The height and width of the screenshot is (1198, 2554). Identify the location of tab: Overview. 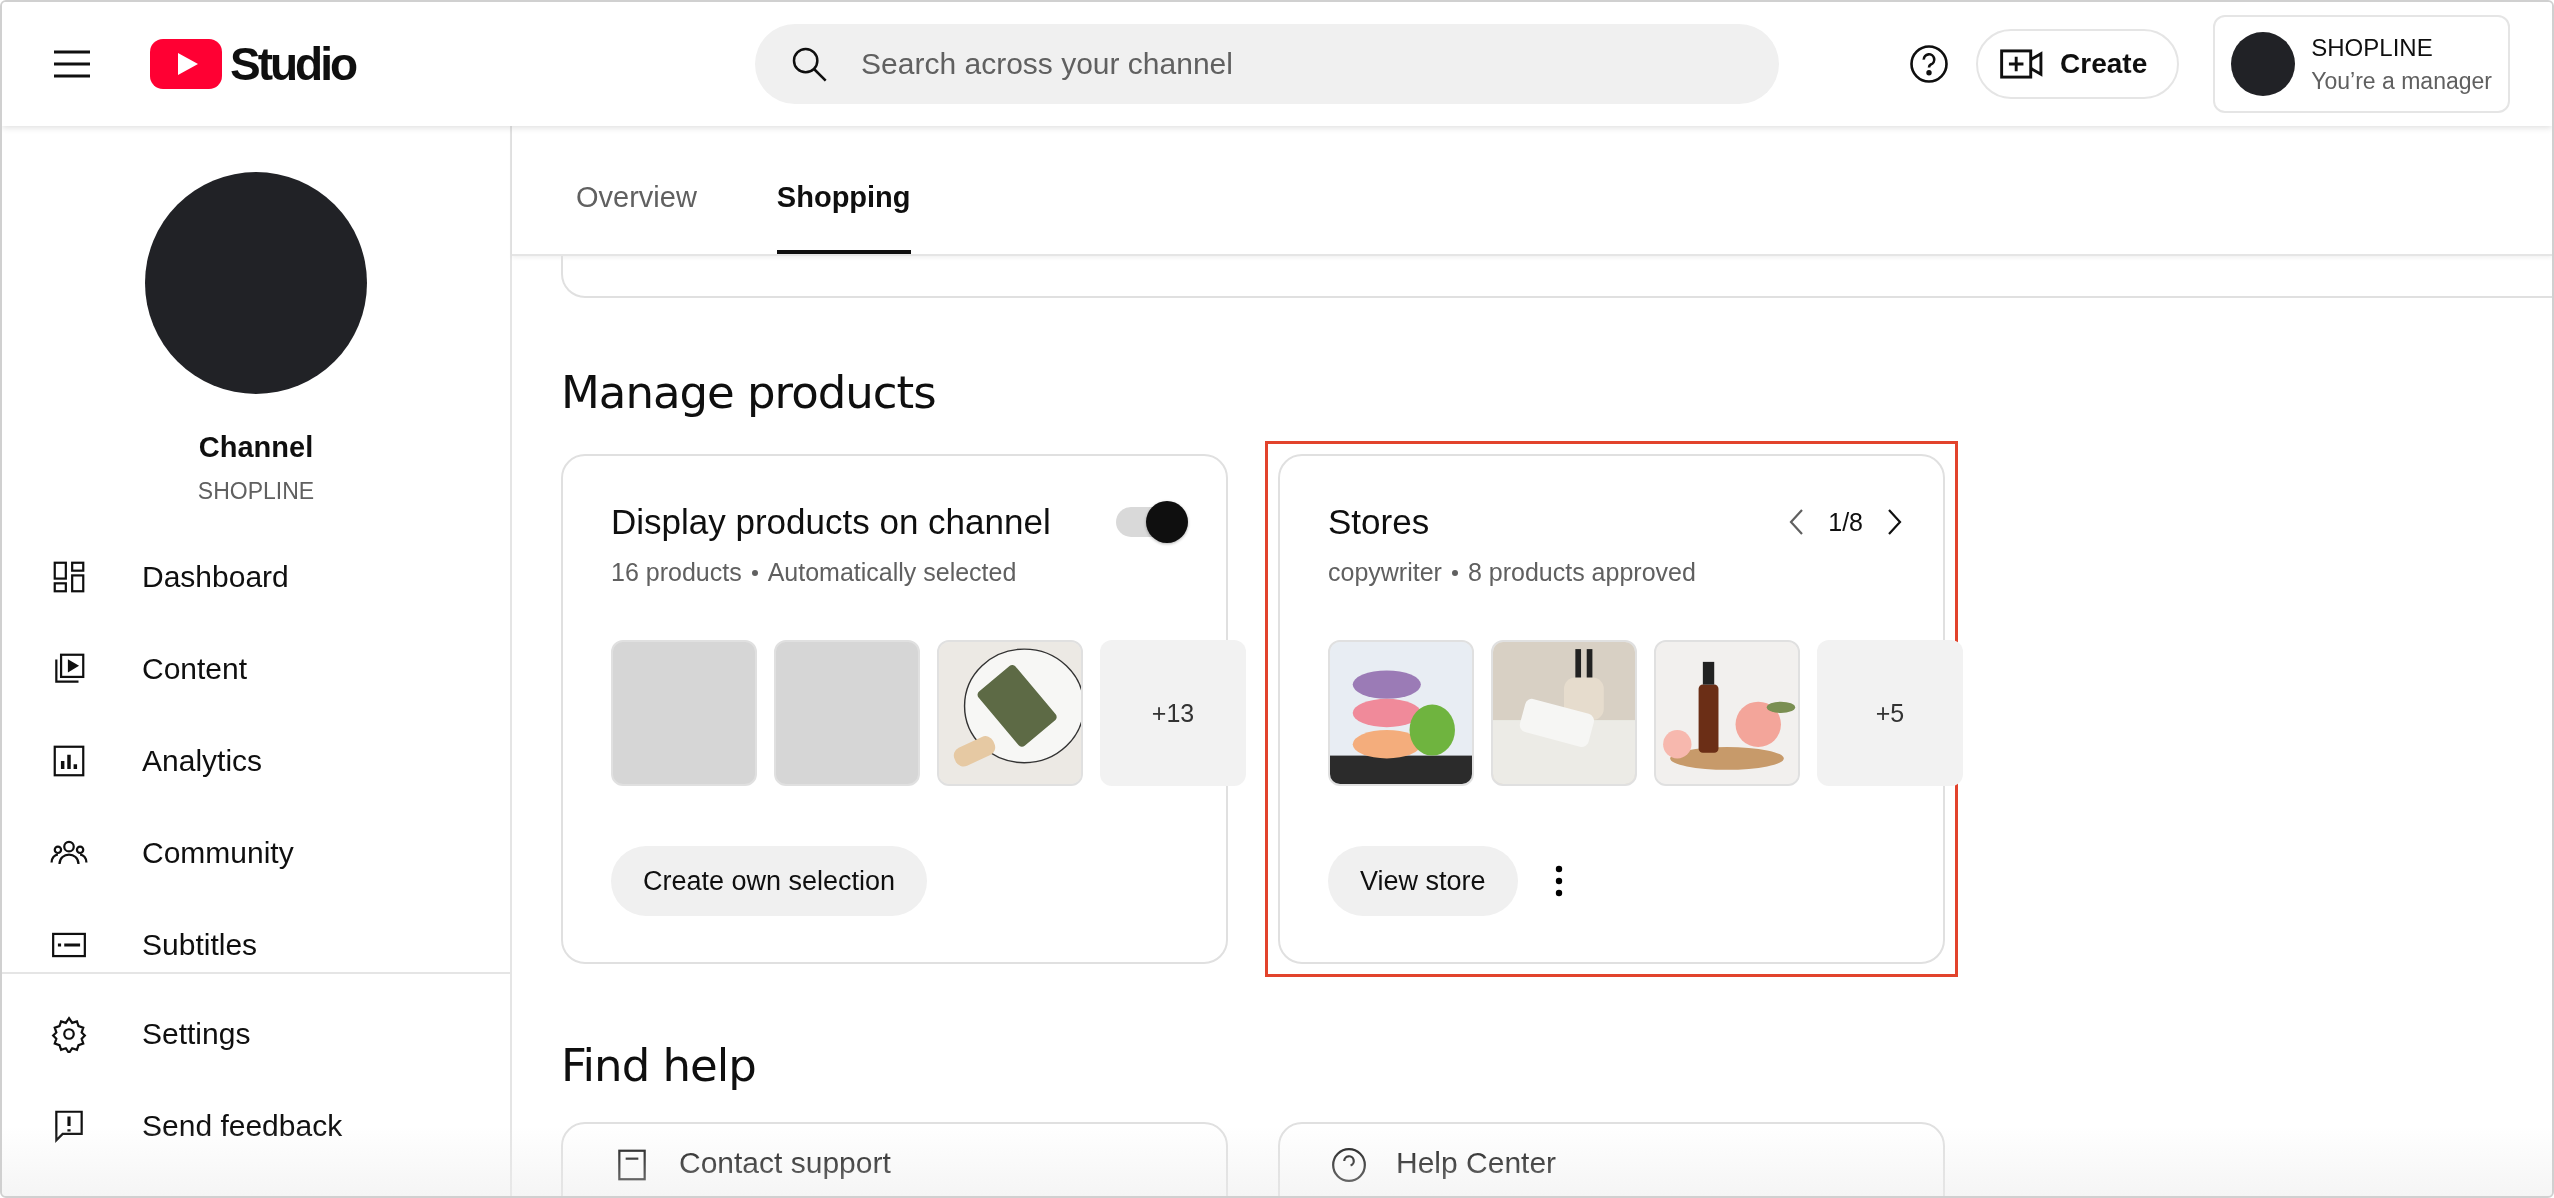
(636, 190).